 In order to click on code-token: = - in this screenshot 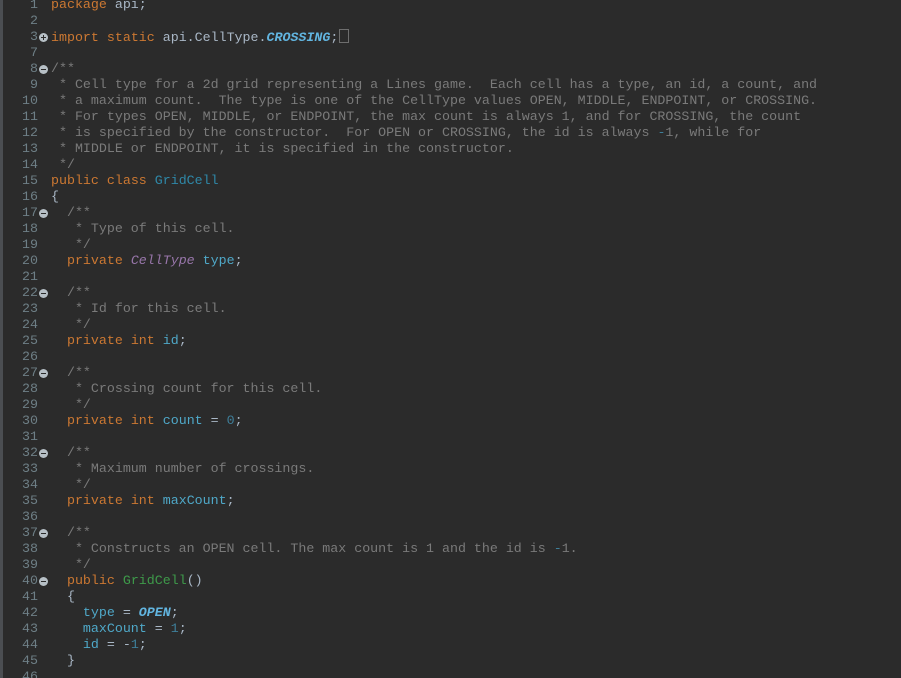, I will do `click(114, 644)`.